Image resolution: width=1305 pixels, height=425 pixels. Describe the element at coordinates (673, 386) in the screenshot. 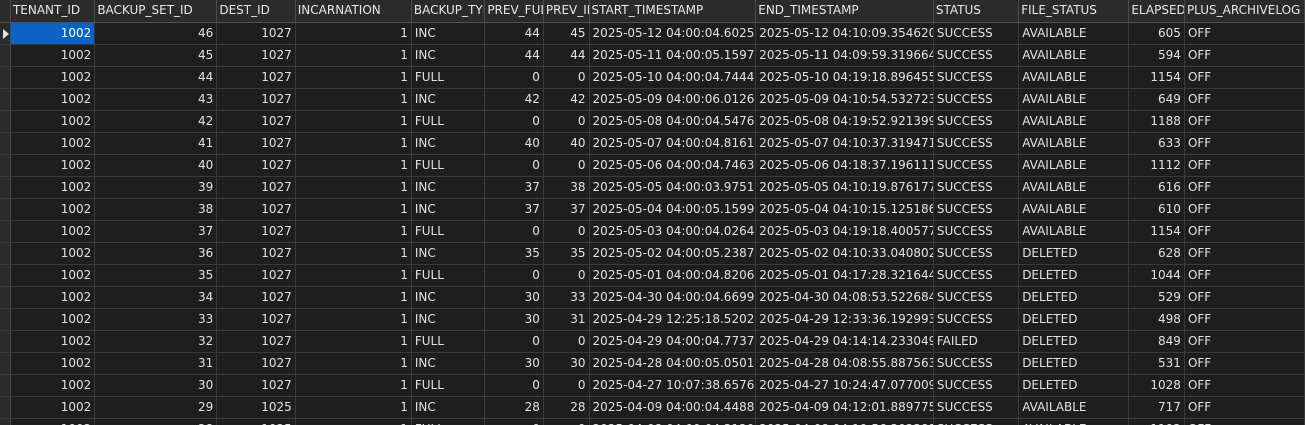

I see `cell-start-timestamp: 2025-04-27 10:07:38.657605` at that location.